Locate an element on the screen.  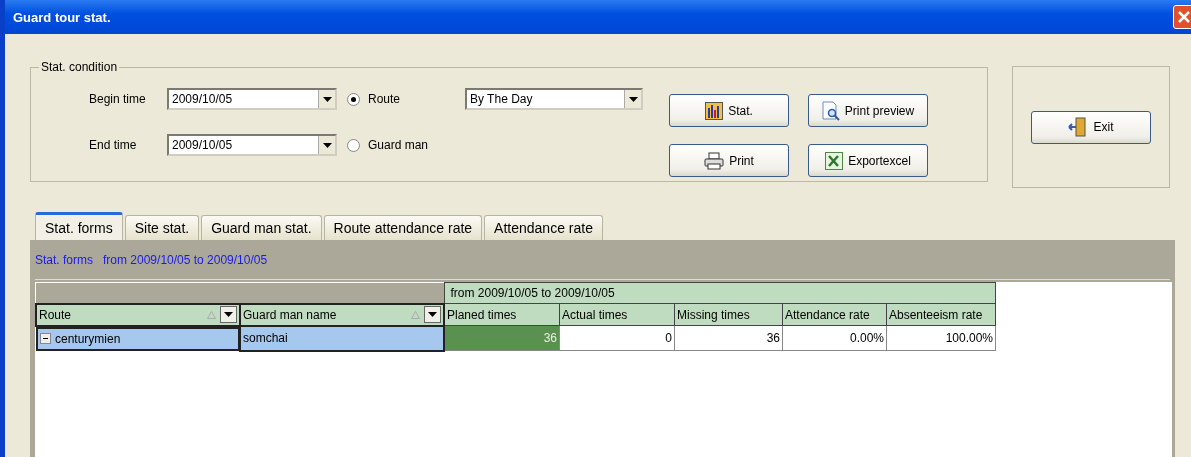
tab: Stat. forms is located at coordinates (79, 226).